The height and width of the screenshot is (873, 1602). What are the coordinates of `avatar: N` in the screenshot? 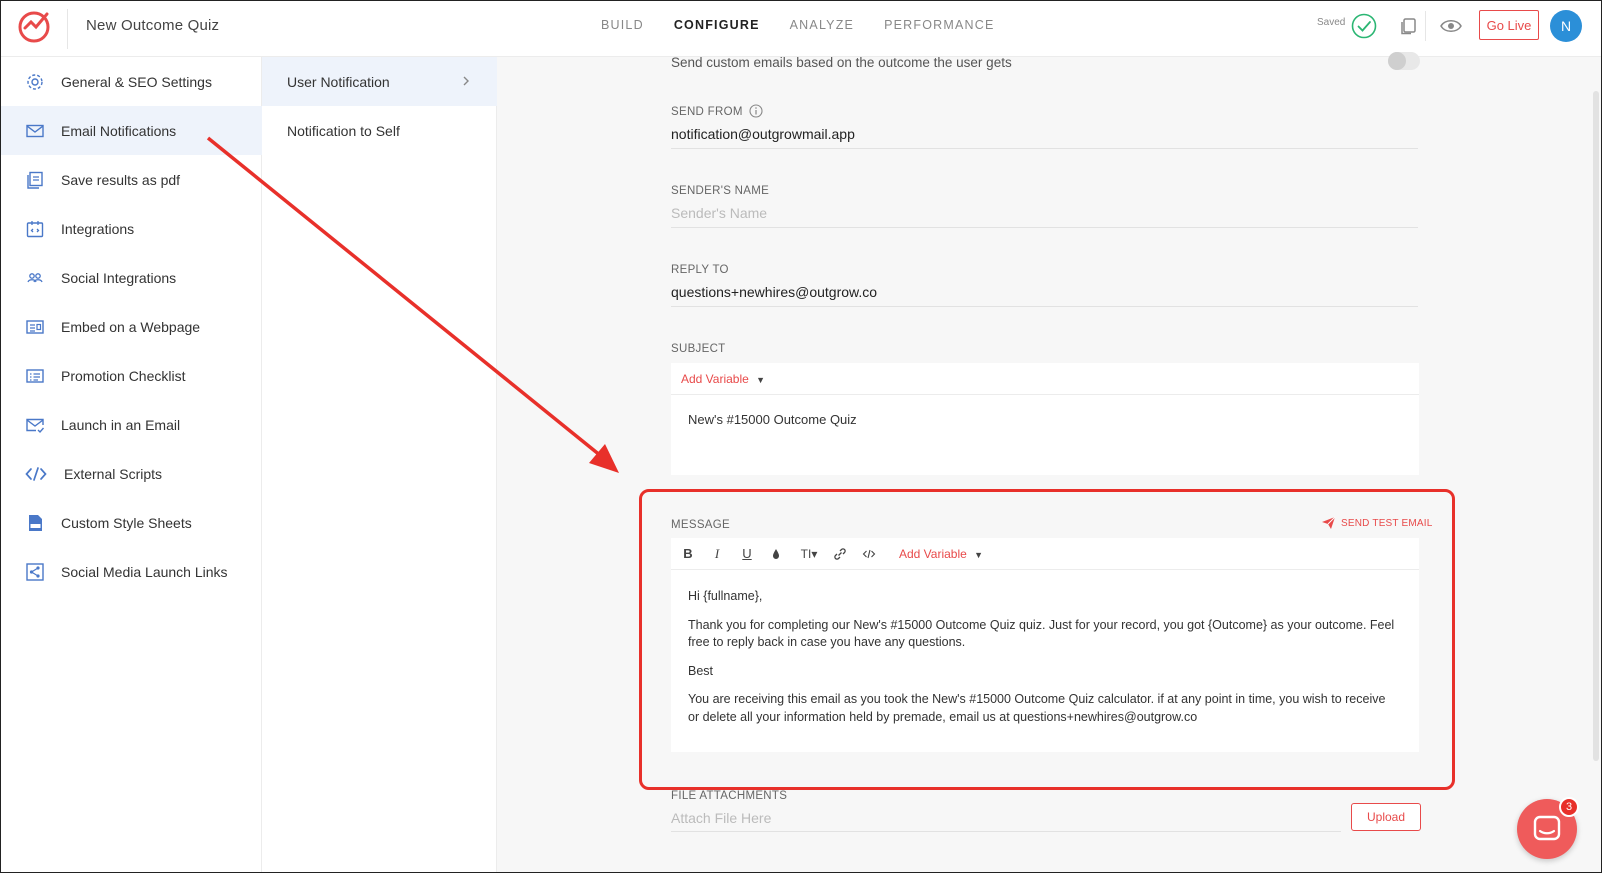 It's located at (1566, 26).